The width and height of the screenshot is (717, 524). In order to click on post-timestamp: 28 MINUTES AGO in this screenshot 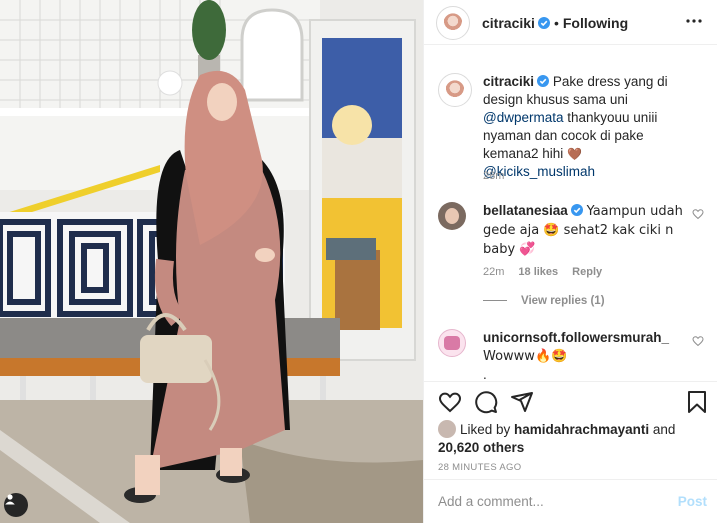, I will do `click(479, 467)`.